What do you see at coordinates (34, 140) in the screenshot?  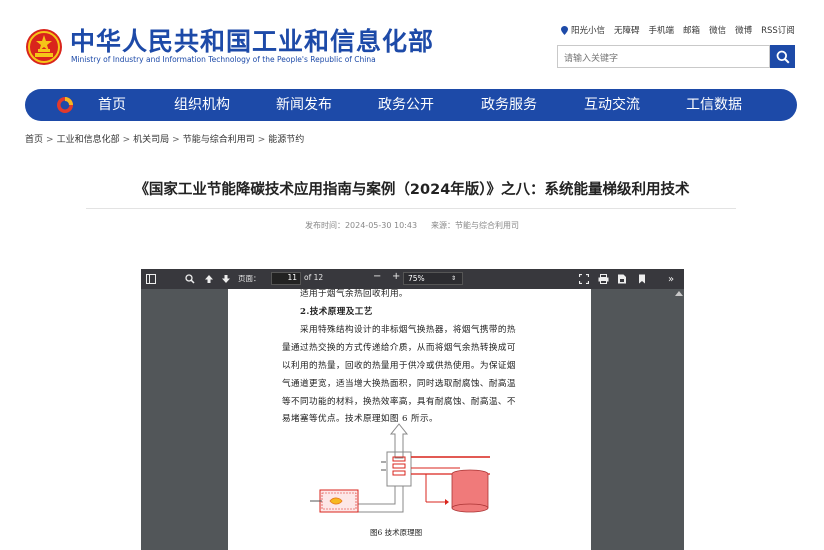 I see `breadcrumb-home: 首页` at bounding box center [34, 140].